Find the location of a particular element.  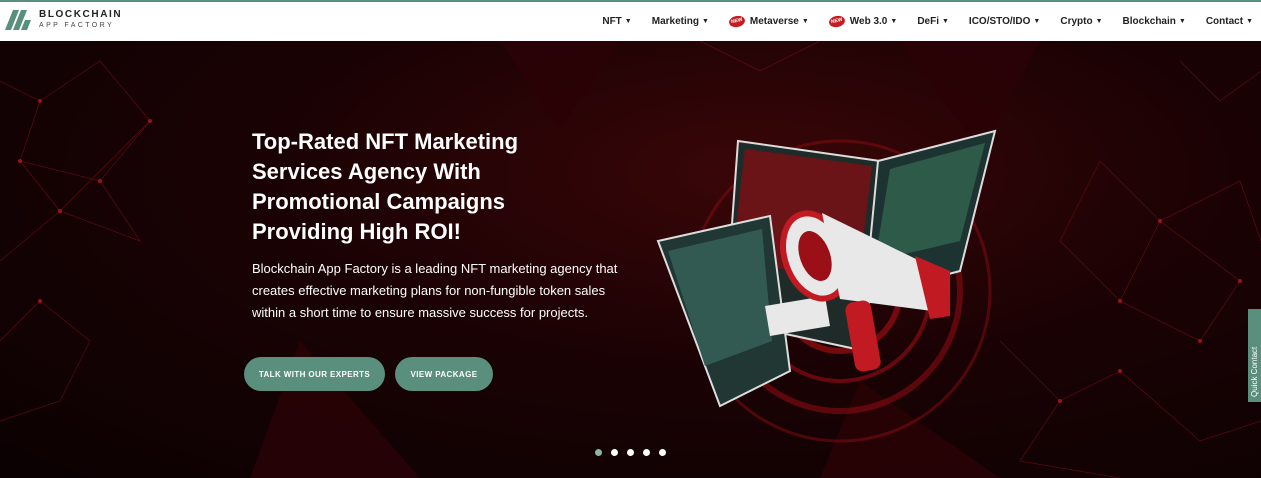

logo-mark-icon is located at coordinates (18, 19).